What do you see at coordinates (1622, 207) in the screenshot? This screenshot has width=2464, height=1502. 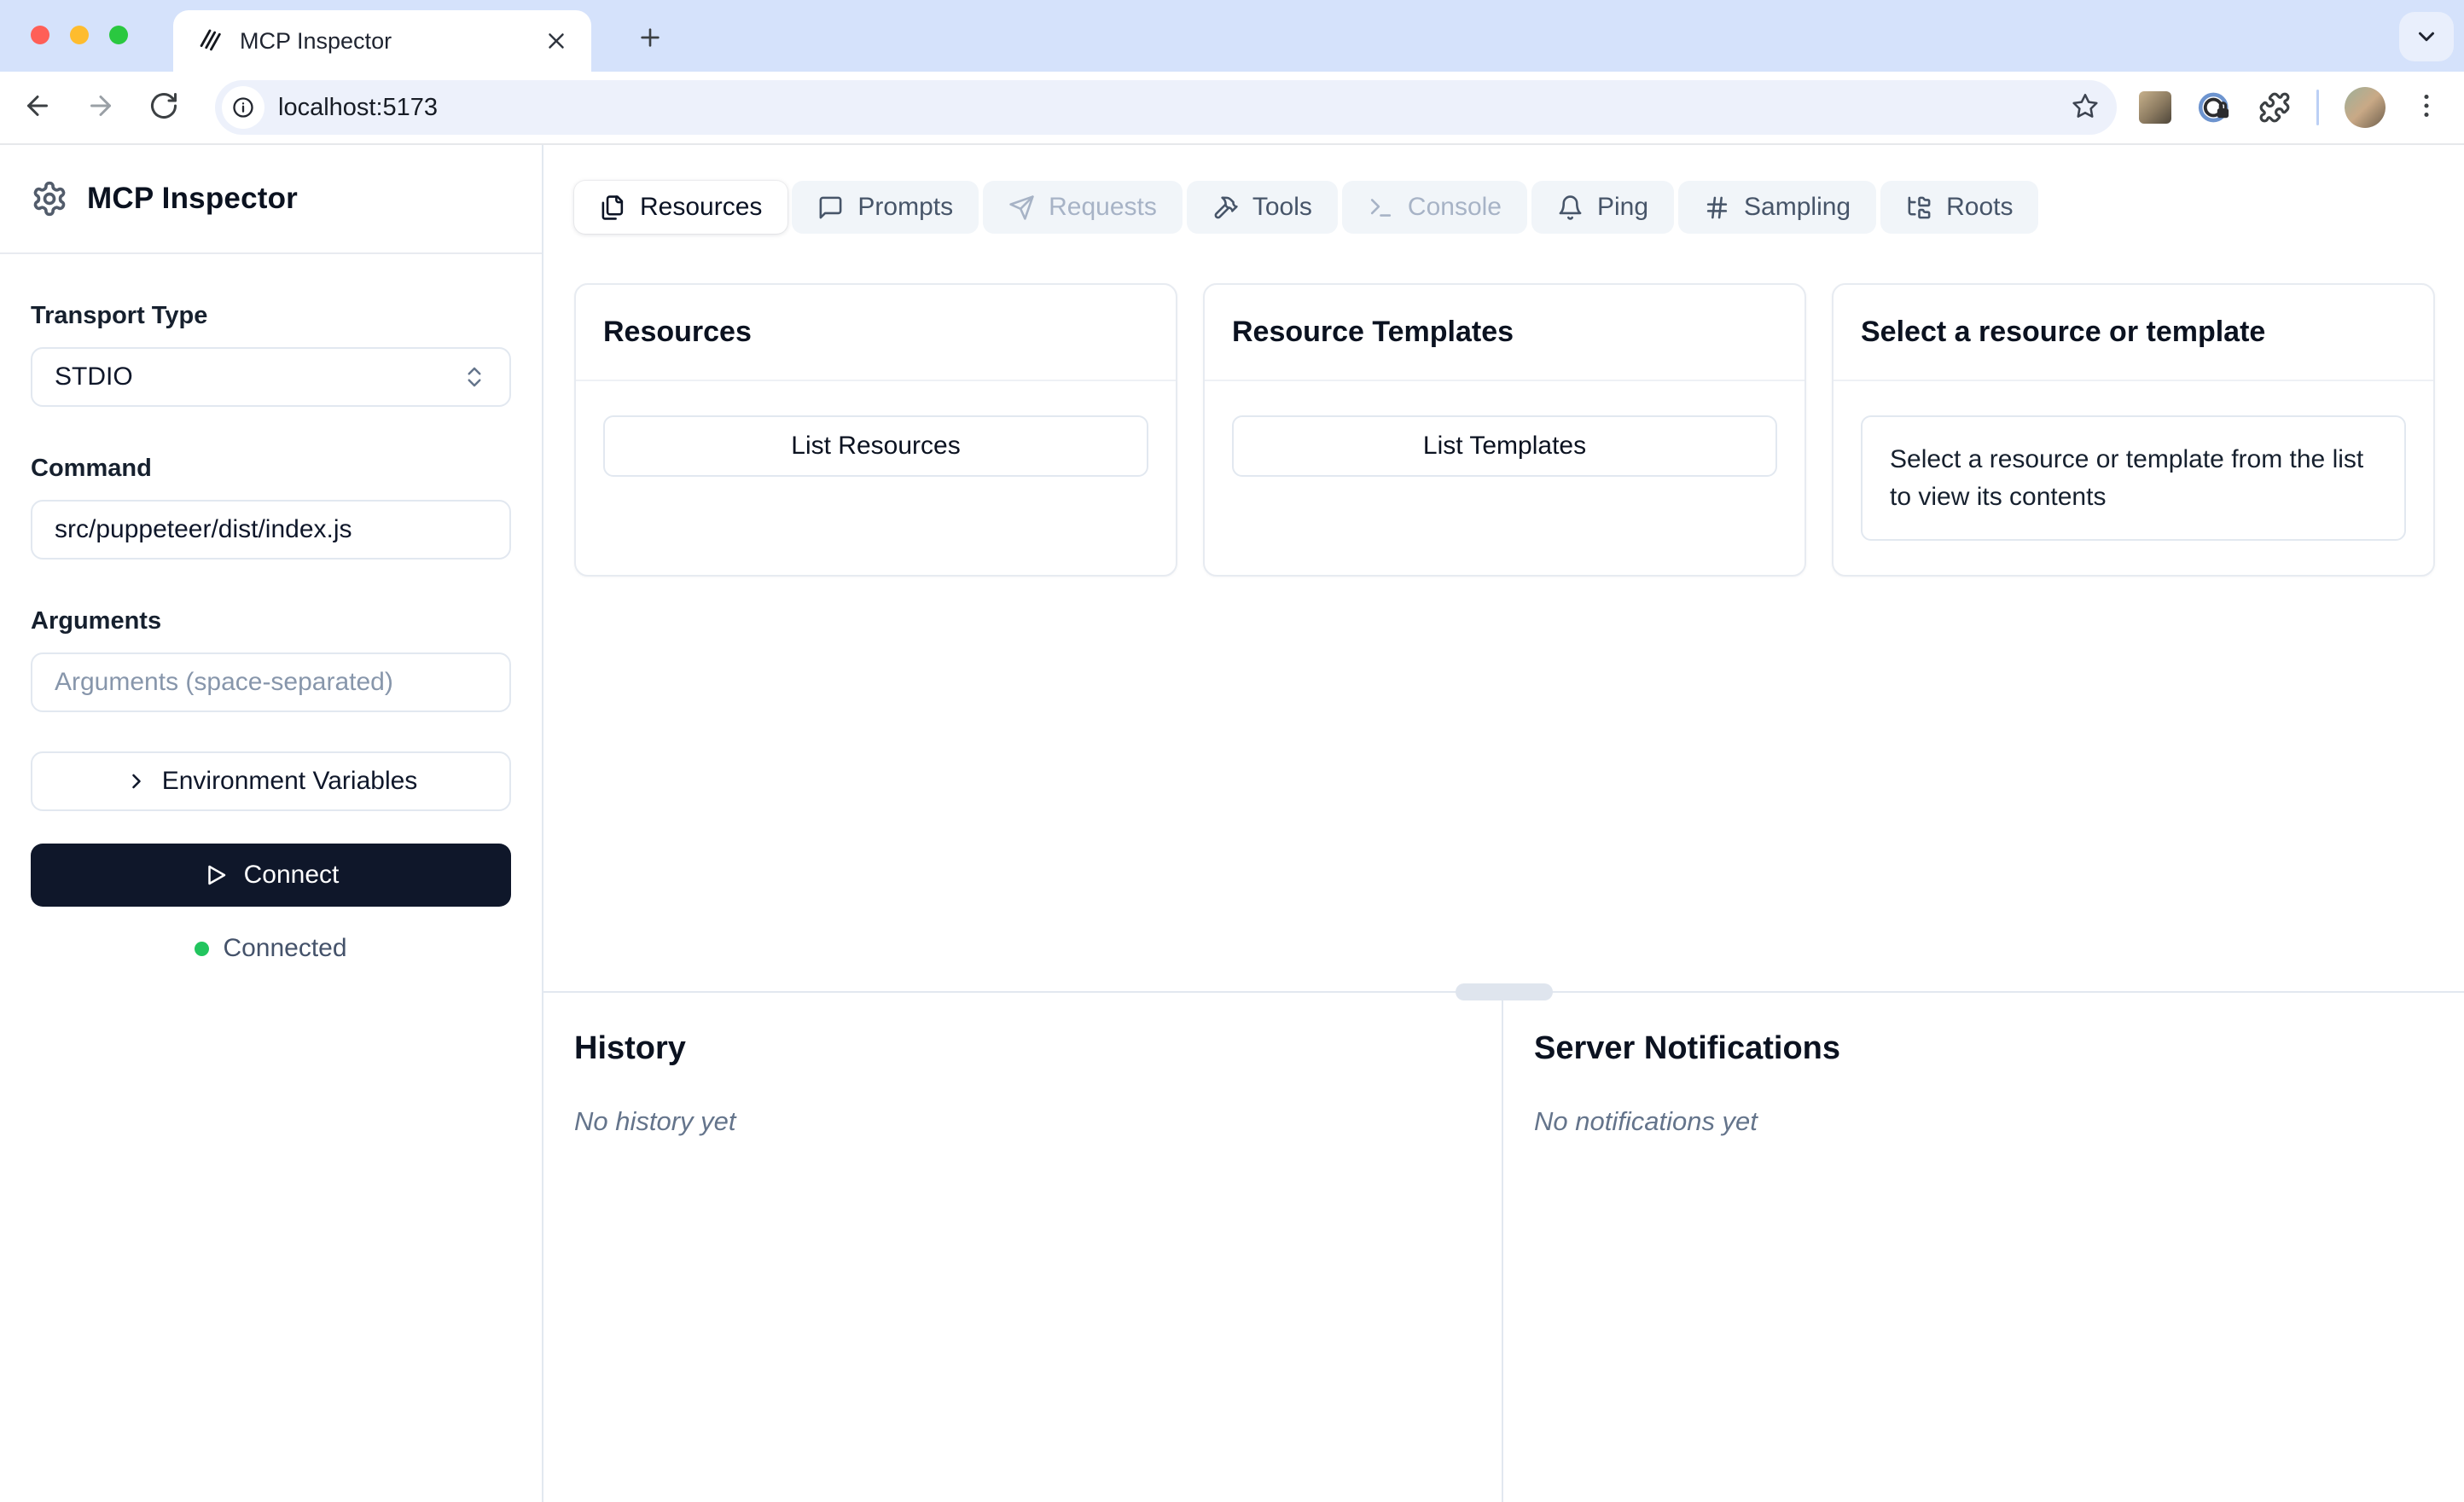 I see `tab-label: Ping` at bounding box center [1622, 207].